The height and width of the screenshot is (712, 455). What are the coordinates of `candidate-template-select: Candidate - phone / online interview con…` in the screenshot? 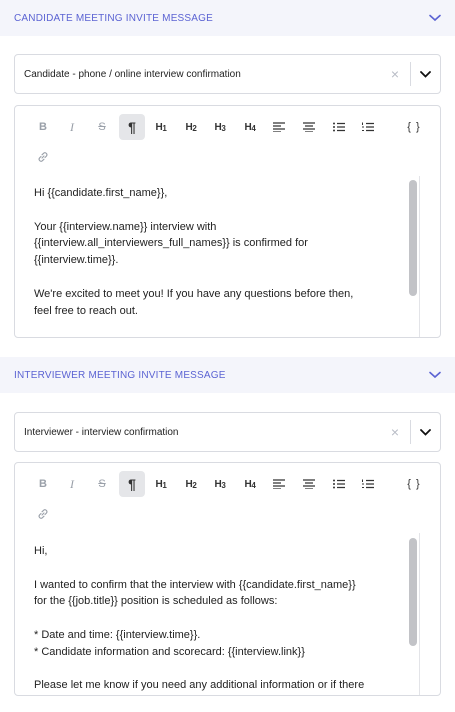 It's located at (227, 74).